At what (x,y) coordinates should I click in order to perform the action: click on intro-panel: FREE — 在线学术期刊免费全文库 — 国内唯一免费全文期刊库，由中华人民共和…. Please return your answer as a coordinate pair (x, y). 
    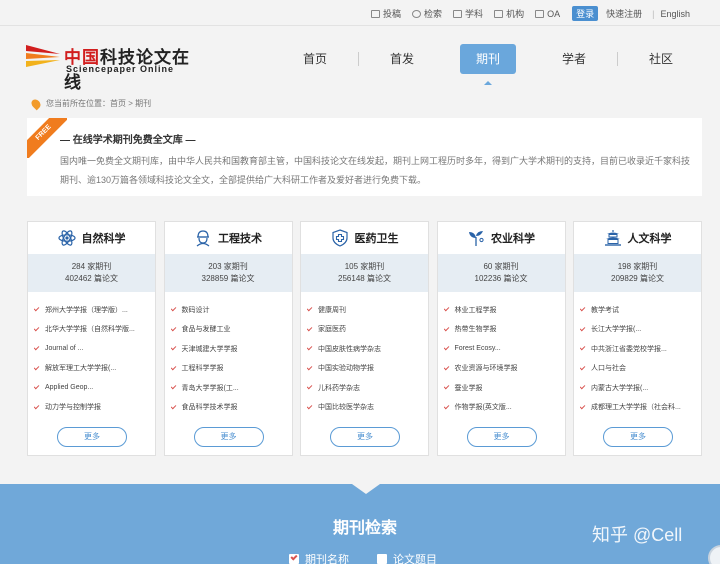
    Looking at the image, I should click on (364, 157).